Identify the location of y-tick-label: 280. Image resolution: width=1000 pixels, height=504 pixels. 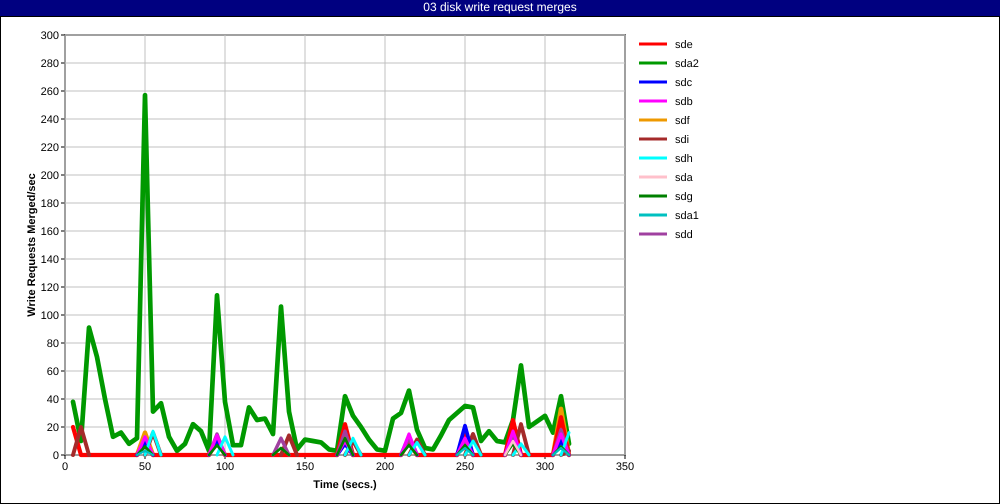
(49, 64).